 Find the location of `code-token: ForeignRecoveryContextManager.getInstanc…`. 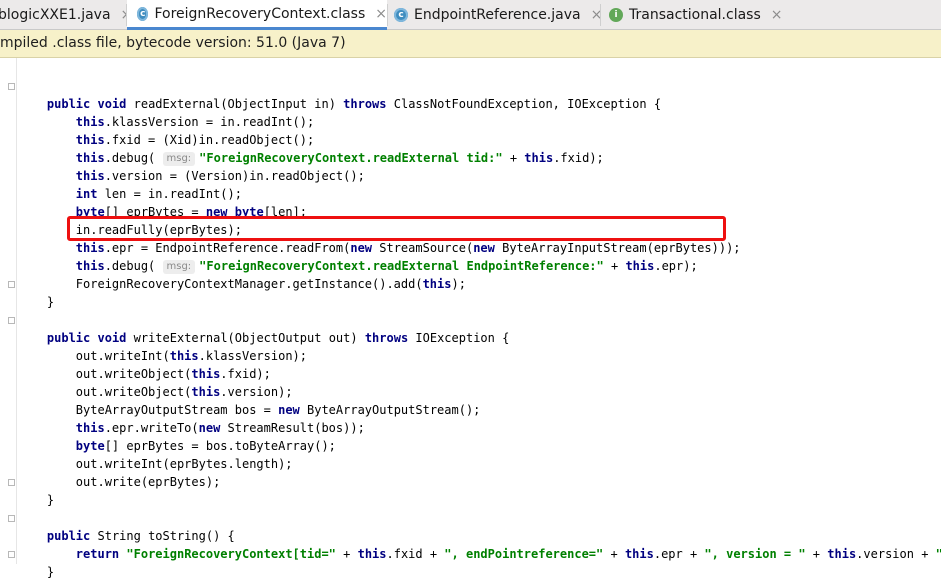

code-token: ForeignRecoveryContextManager.getInstanc… is located at coordinates (220, 284).